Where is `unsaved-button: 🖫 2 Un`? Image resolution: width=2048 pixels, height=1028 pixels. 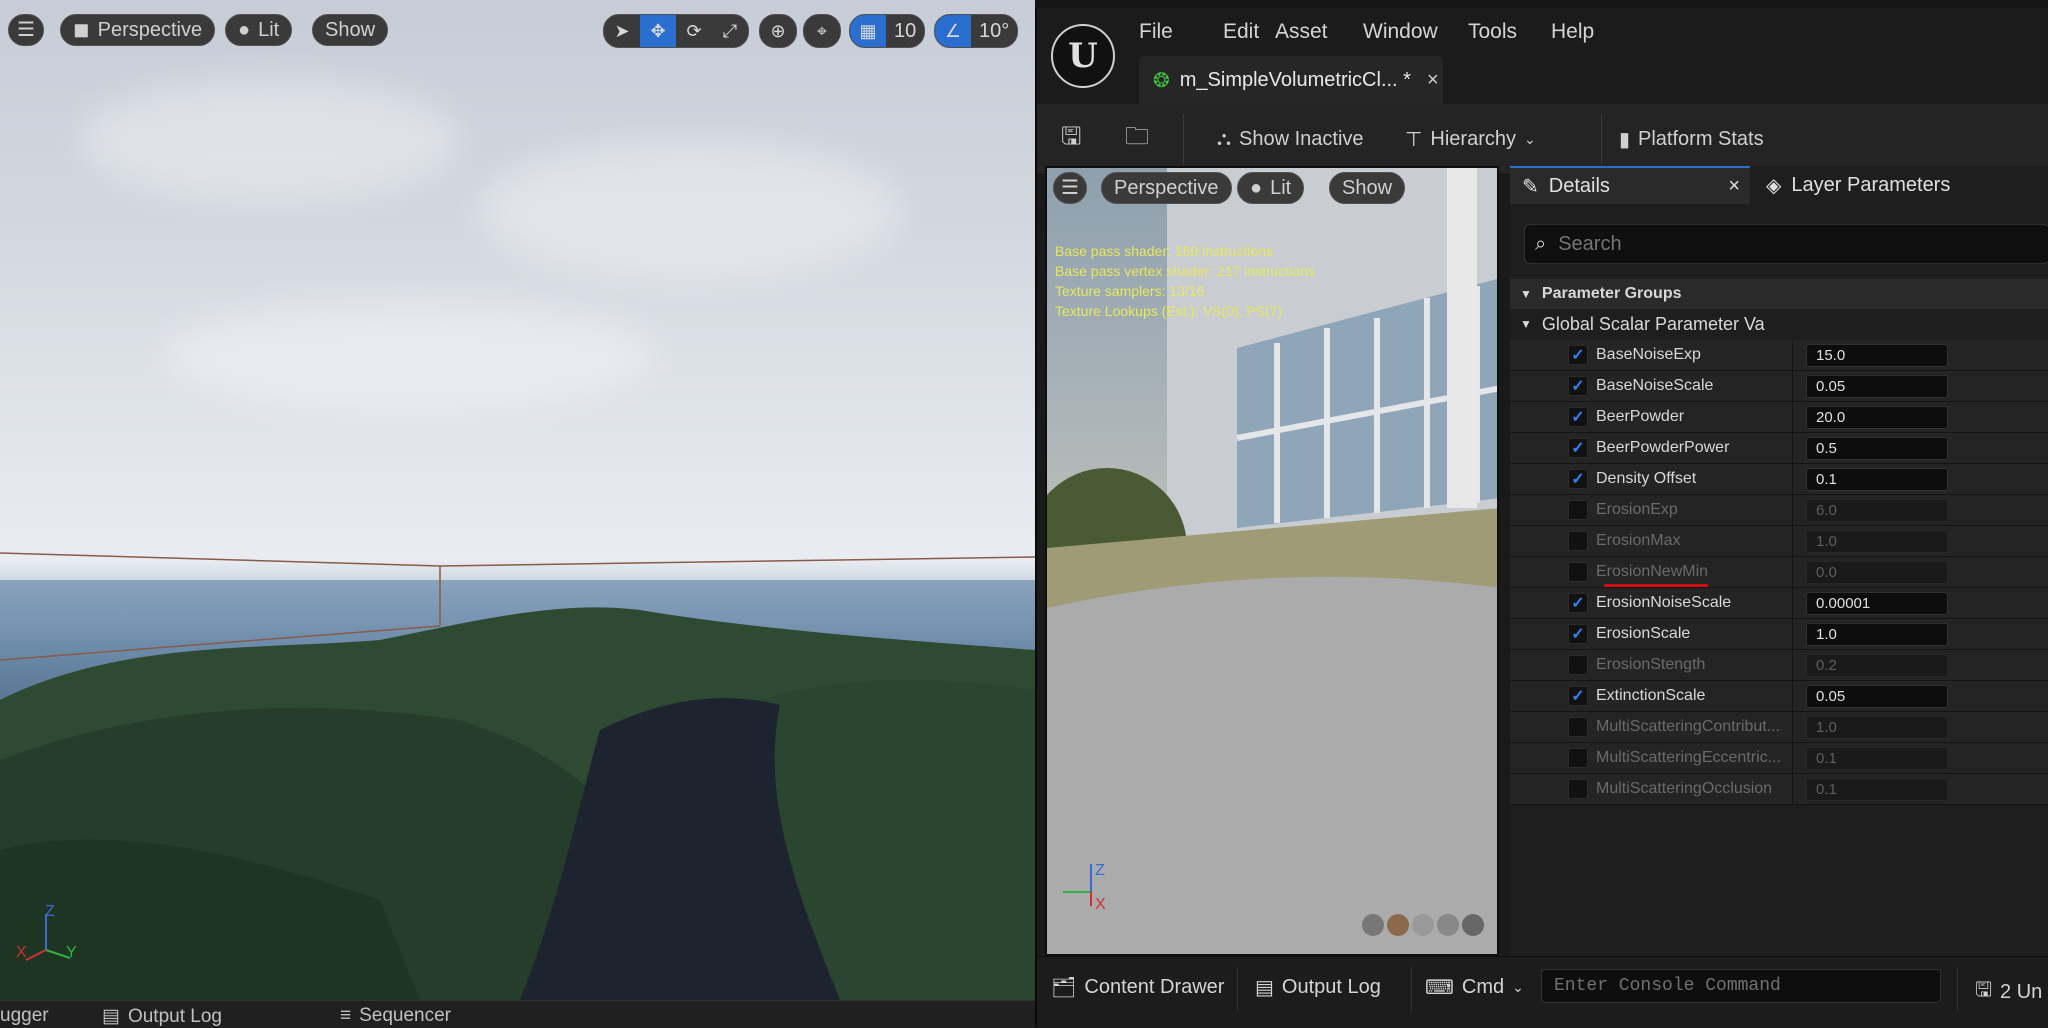 unsaved-button: 🖫 2 Un is located at coordinates (2008, 992).